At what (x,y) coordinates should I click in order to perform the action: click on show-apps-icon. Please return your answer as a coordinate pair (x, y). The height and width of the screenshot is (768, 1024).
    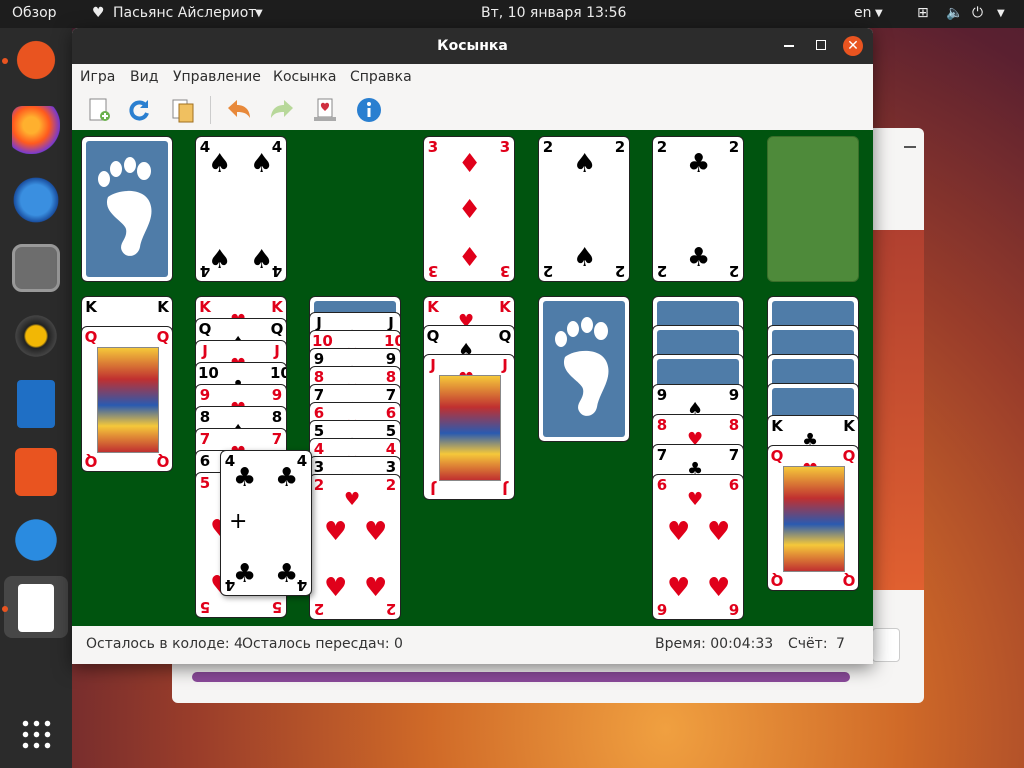
    Looking at the image, I should click on (36, 734).